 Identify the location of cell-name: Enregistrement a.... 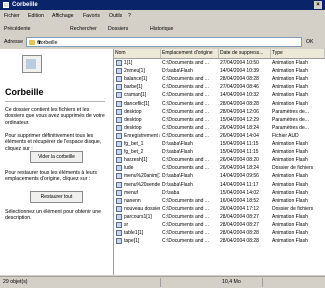
(142, 135).